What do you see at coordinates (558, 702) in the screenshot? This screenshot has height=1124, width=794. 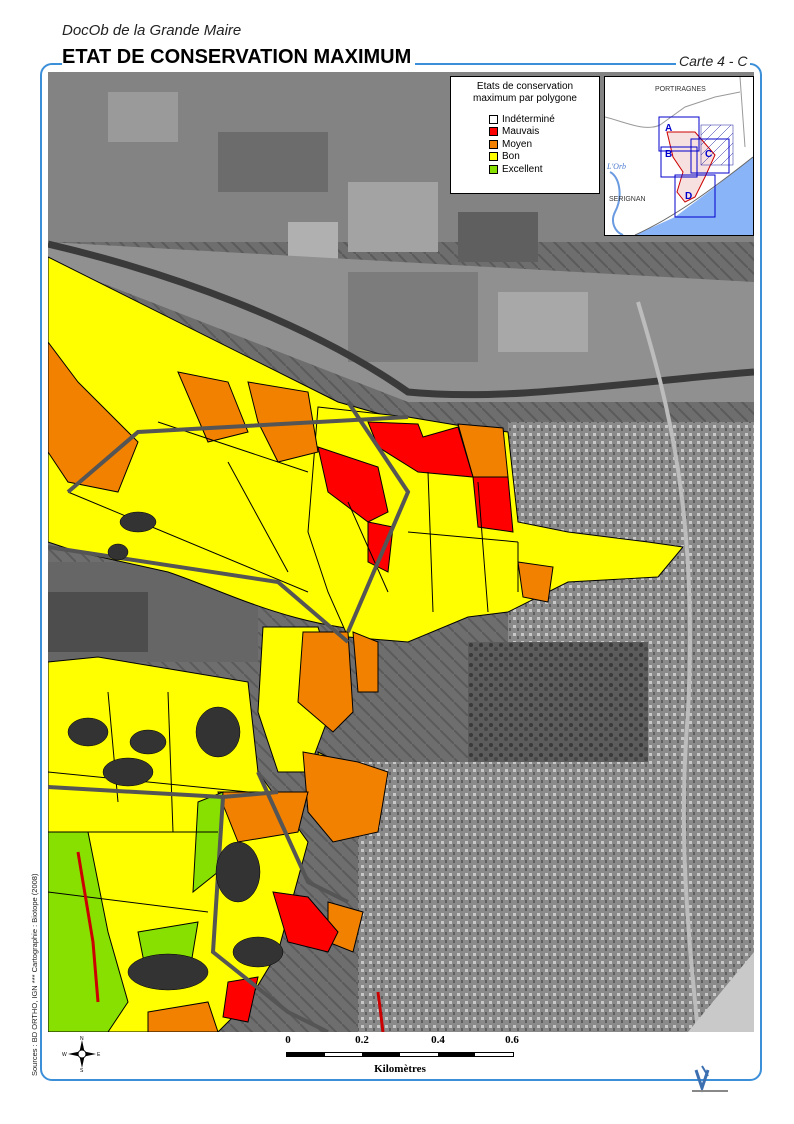 I see `orchard` at bounding box center [558, 702].